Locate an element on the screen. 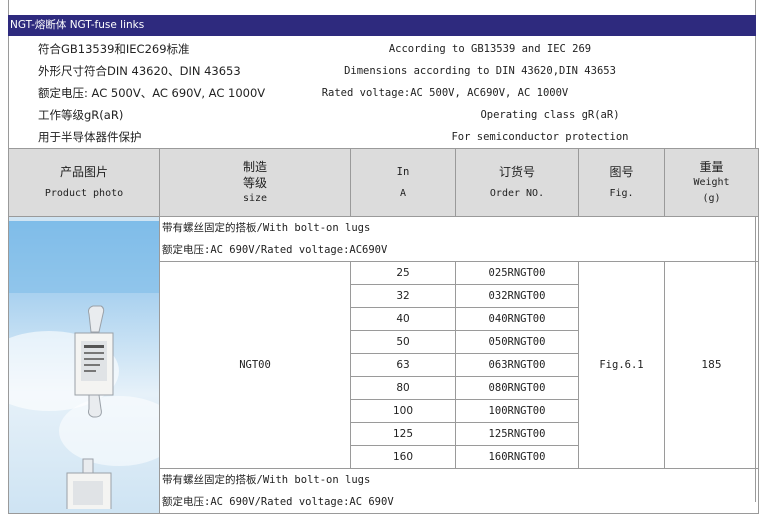  header-photo: 产品图片 Product photo is located at coordinates (84, 182).